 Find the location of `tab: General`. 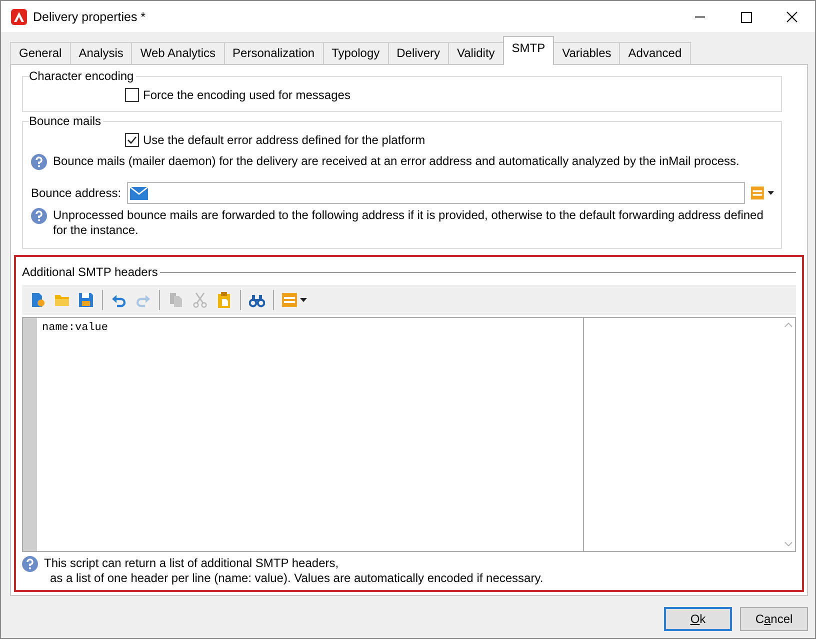

tab: General is located at coordinates (40, 53).